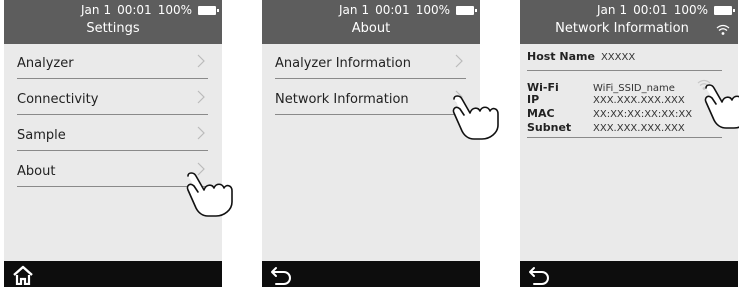  Describe the element at coordinates (618, 57) in the screenshot. I see `host-name-value: XXXXX` at that location.